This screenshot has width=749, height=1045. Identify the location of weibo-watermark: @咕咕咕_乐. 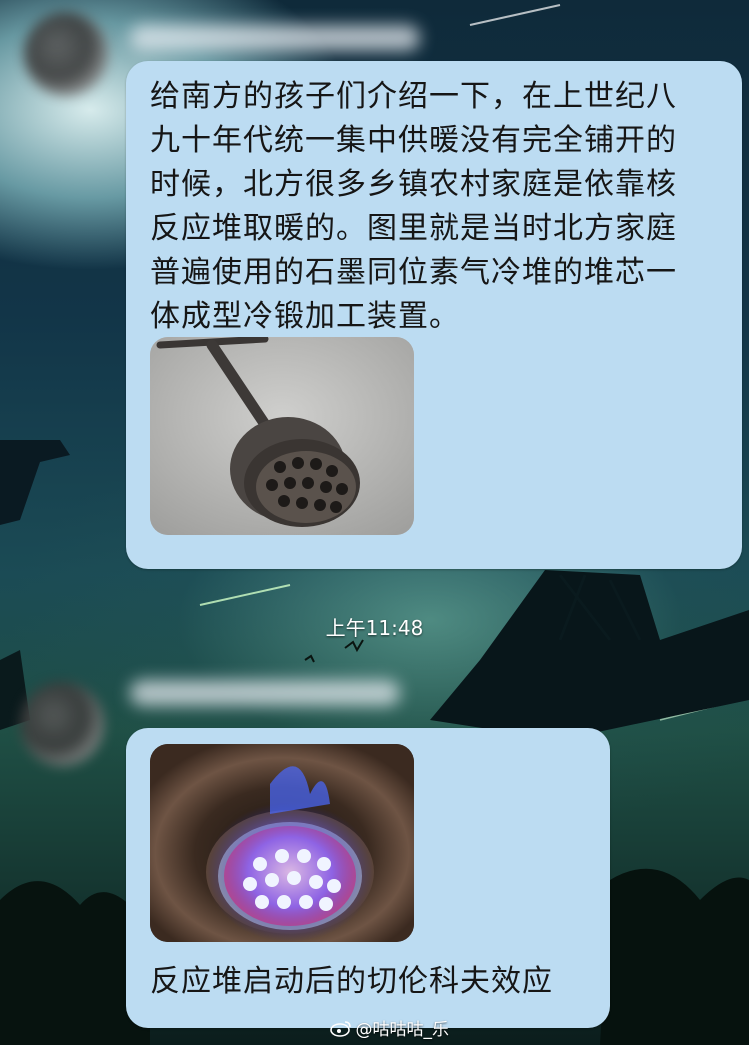
(389, 1027).